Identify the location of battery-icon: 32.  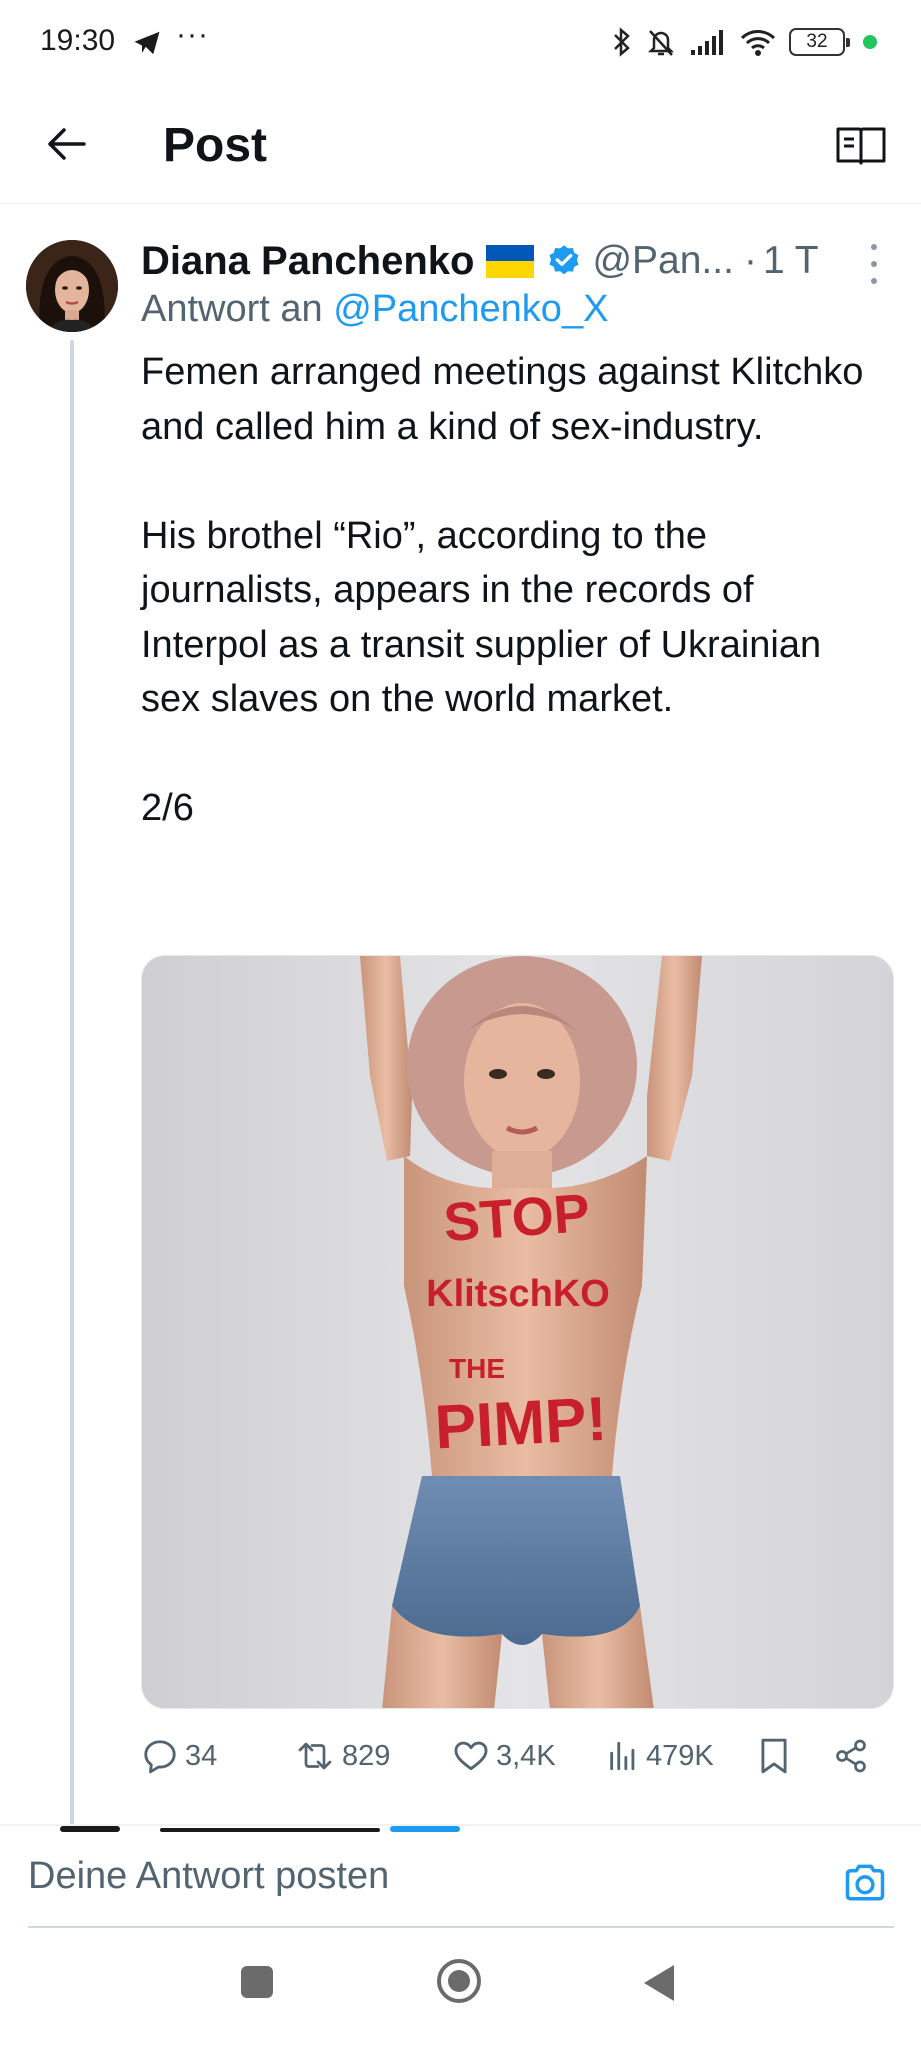
(819, 42).